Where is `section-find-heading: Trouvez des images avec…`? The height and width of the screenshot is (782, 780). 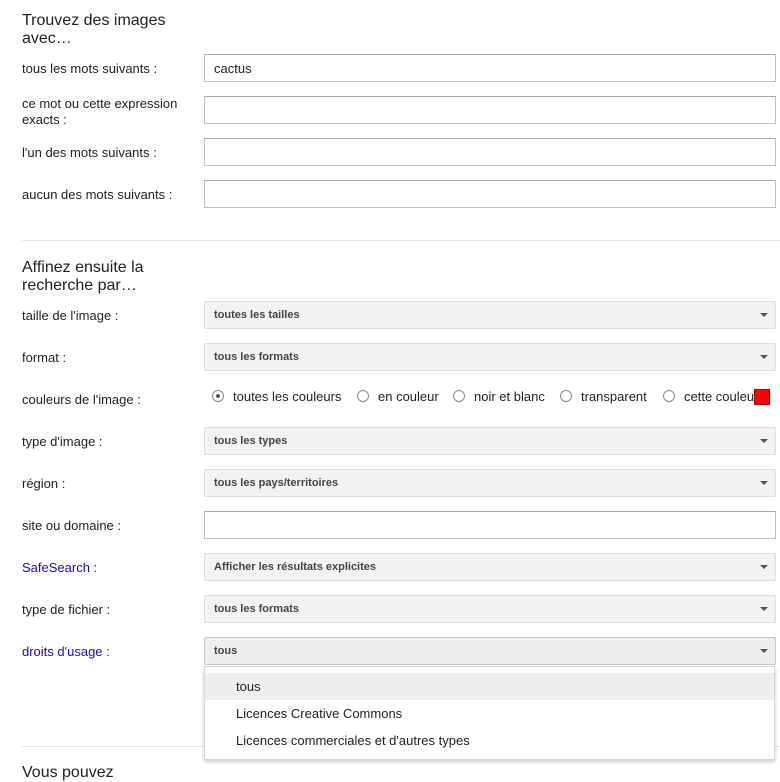 section-find-heading: Trouvez des images avec… is located at coordinates (94, 29).